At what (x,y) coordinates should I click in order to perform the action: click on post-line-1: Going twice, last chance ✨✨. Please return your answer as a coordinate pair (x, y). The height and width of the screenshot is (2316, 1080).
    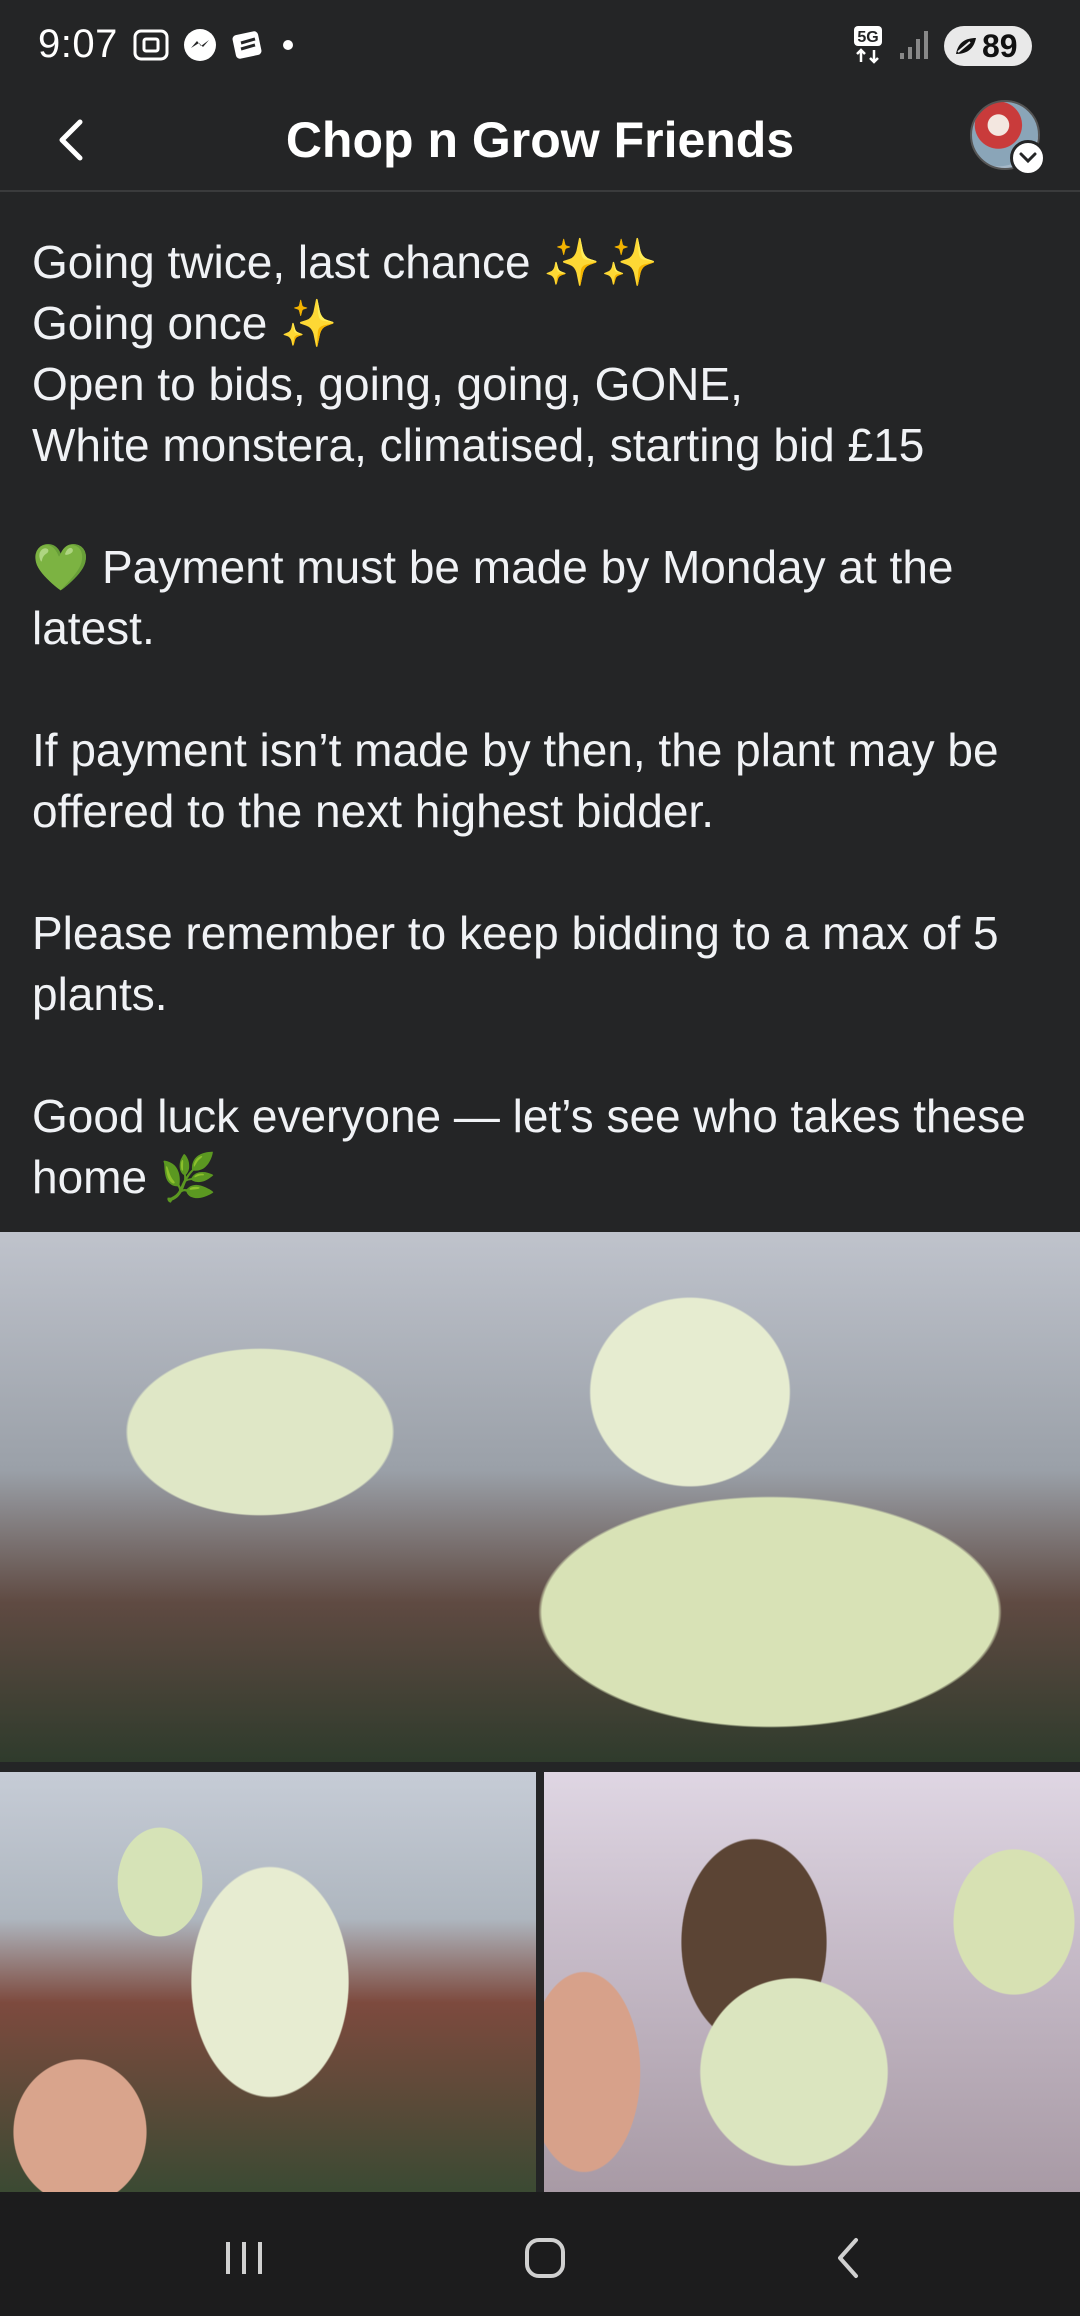
    Looking at the image, I should click on (345, 262).